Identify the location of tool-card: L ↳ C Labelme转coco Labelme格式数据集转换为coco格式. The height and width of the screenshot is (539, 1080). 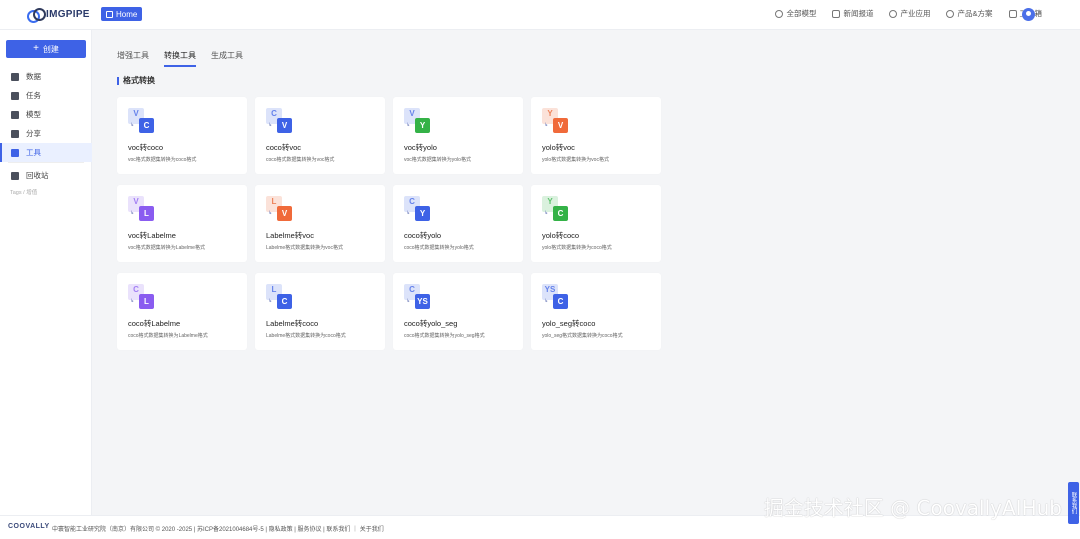
(320, 311).